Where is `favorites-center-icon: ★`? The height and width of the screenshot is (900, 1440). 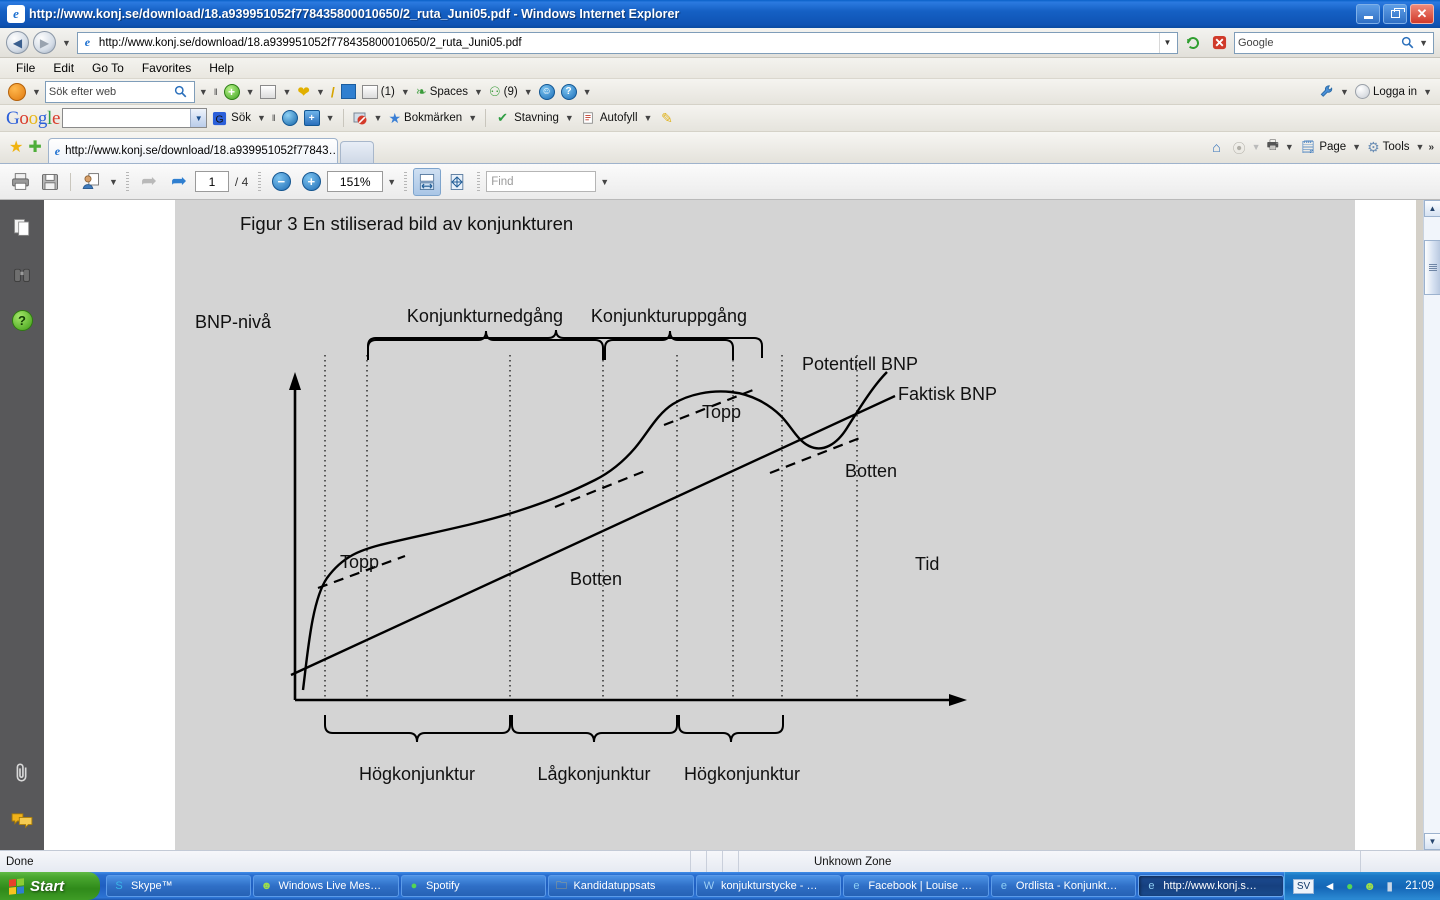
favorites-center-icon: ★ is located at coordinates (16, 150).